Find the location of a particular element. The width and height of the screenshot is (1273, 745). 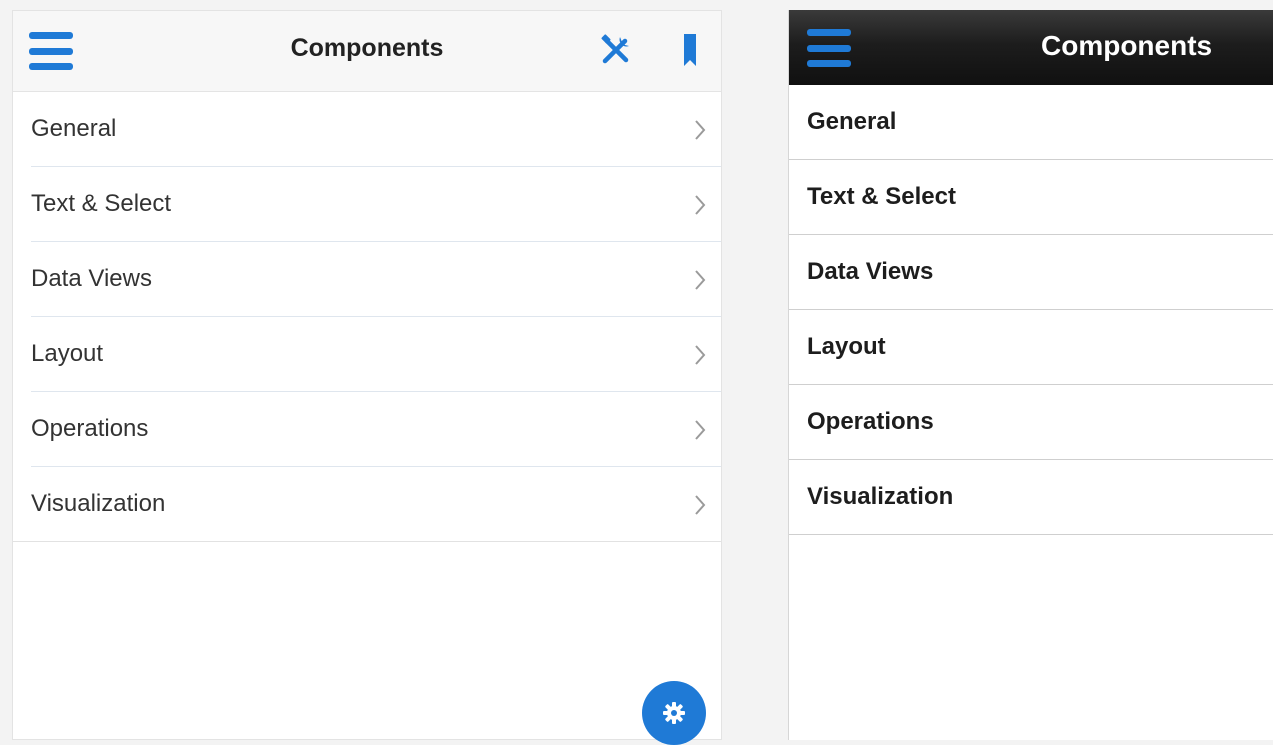

hamburger-menu-icon is located at coordinates (829, 48).